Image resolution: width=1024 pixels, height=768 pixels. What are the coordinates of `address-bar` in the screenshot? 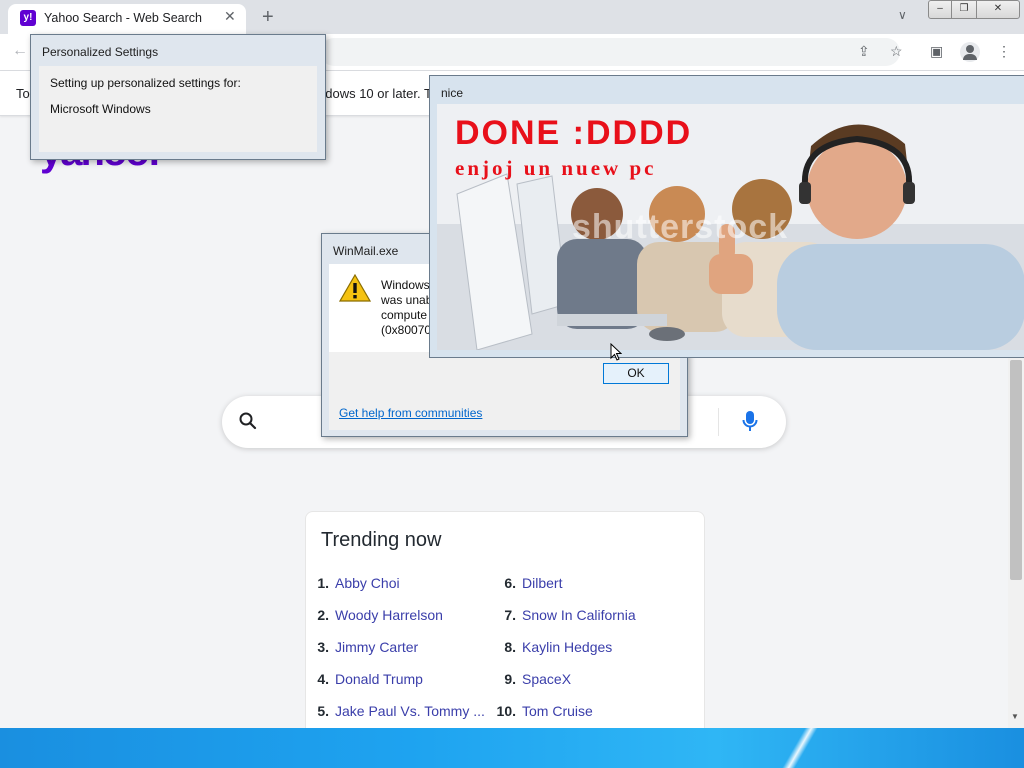 It's located at (610, 52).